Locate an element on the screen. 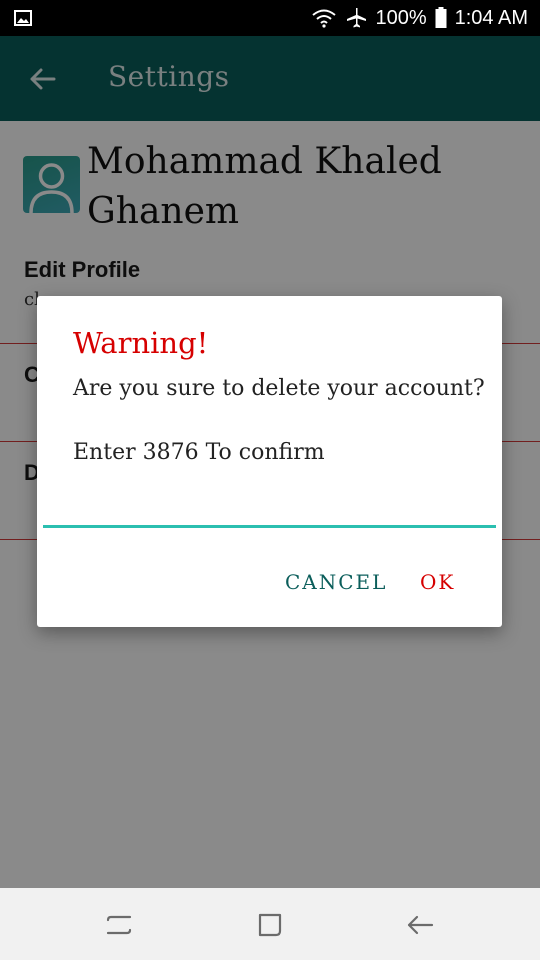 The width and height of the screenshot is (540, 960). battery-percent: 100% is located at coordinates (401, 17).